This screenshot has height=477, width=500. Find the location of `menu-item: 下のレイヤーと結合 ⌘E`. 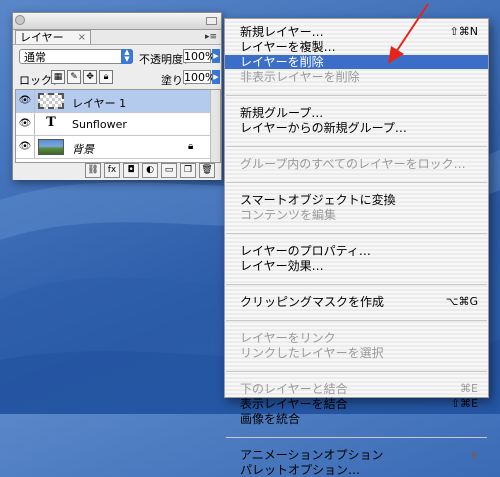

menu-item: 下のレイヤーと結合 ⌘E is located at coordinates (356, 389).